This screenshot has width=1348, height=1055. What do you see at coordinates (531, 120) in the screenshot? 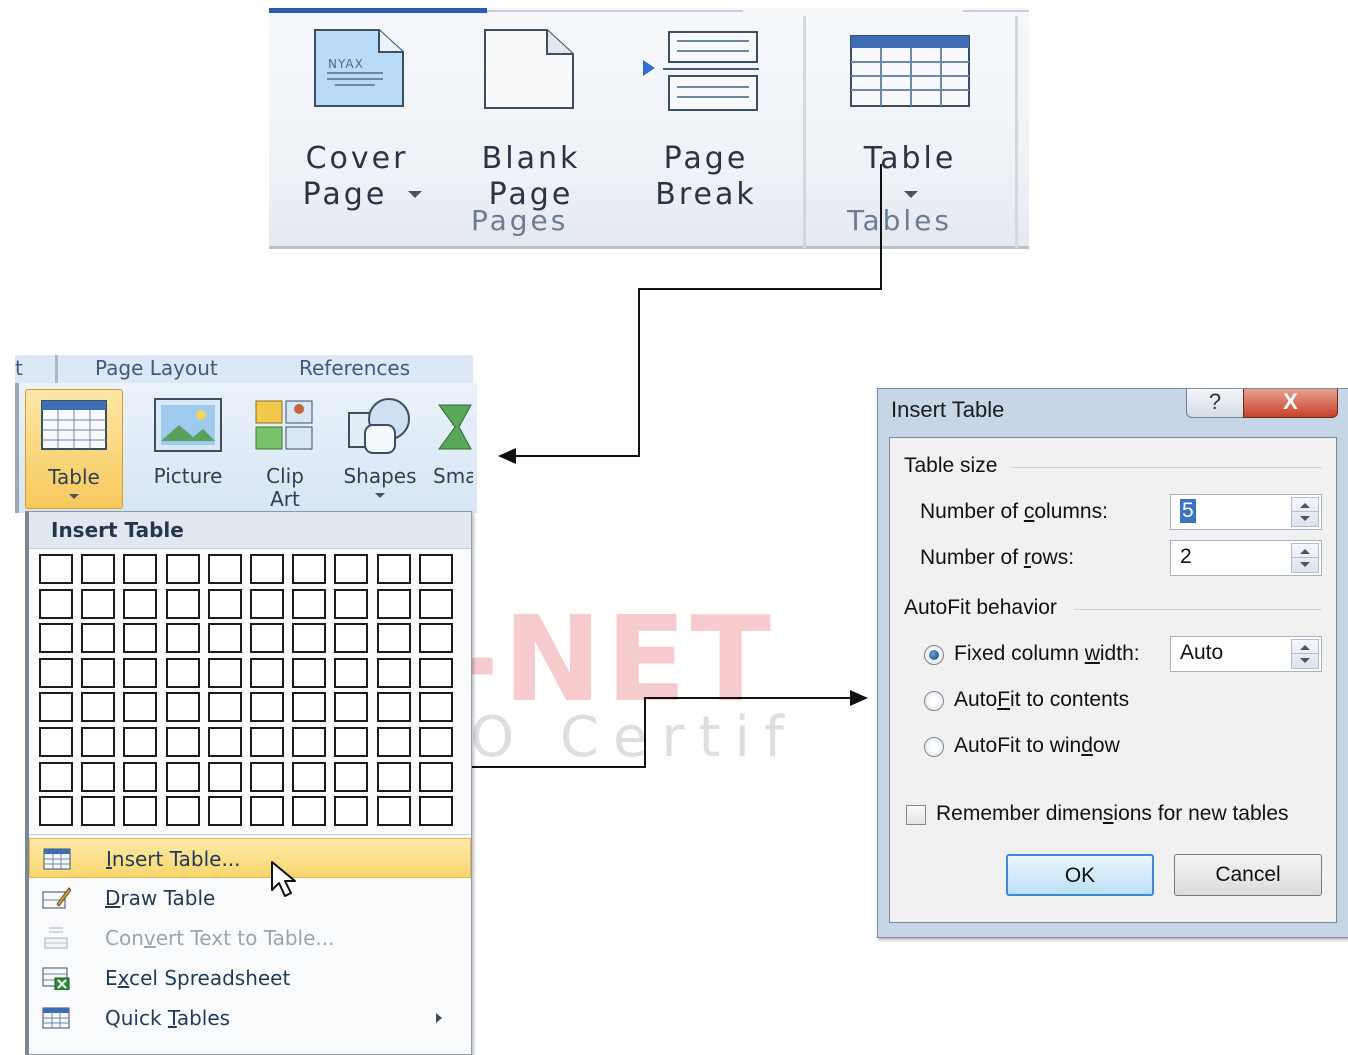
I see `blank-page-button: Blank Page` at bounding box center [531, 120].